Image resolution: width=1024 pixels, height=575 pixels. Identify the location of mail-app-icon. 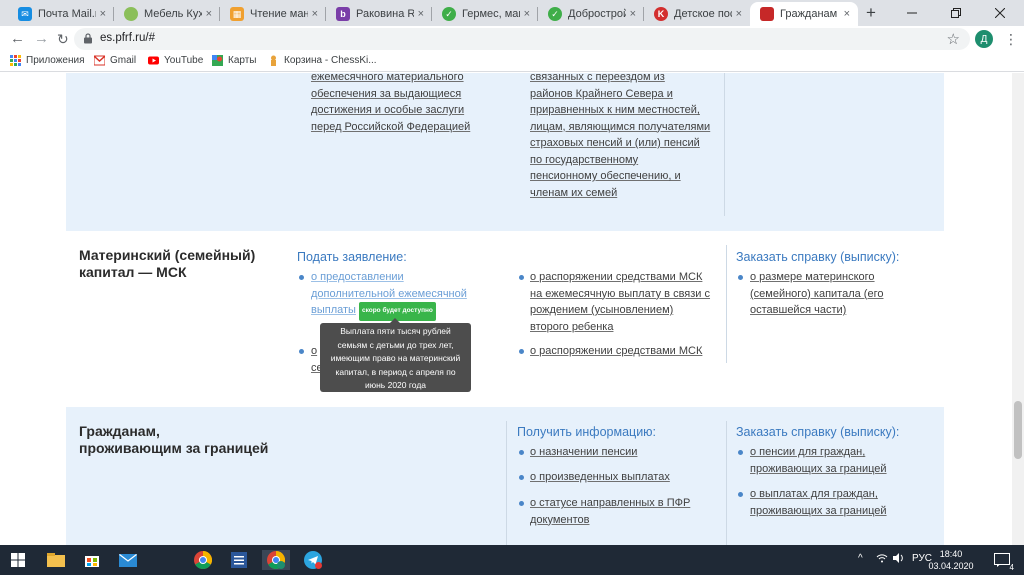
(128, 560).